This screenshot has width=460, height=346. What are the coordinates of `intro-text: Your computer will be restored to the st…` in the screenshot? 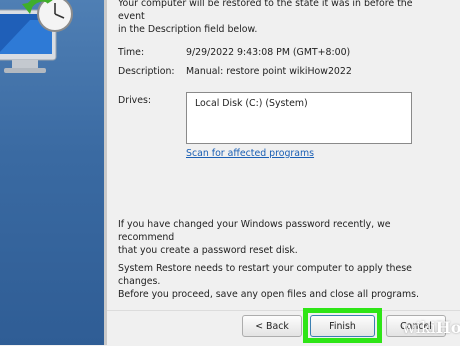 It's located at (278, 18).